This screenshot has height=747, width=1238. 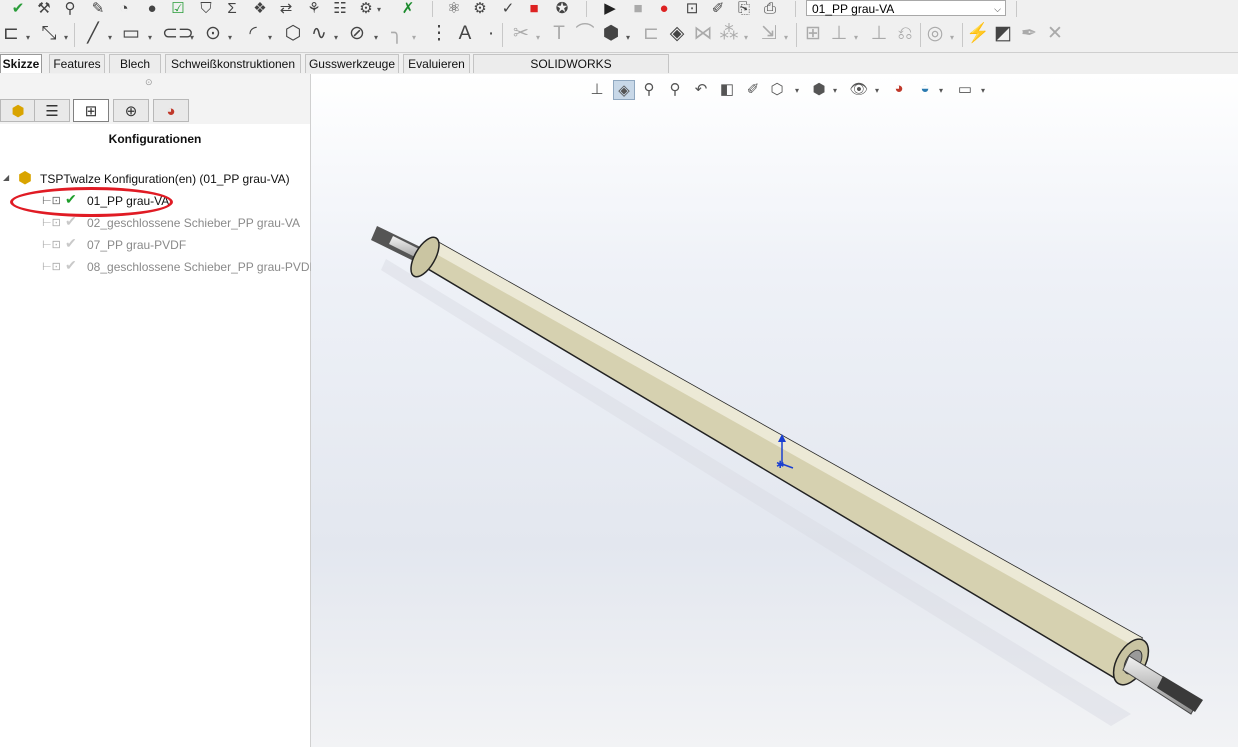 I want to click on macro-custom-icon: ⎙, so click(x=770, y=9).